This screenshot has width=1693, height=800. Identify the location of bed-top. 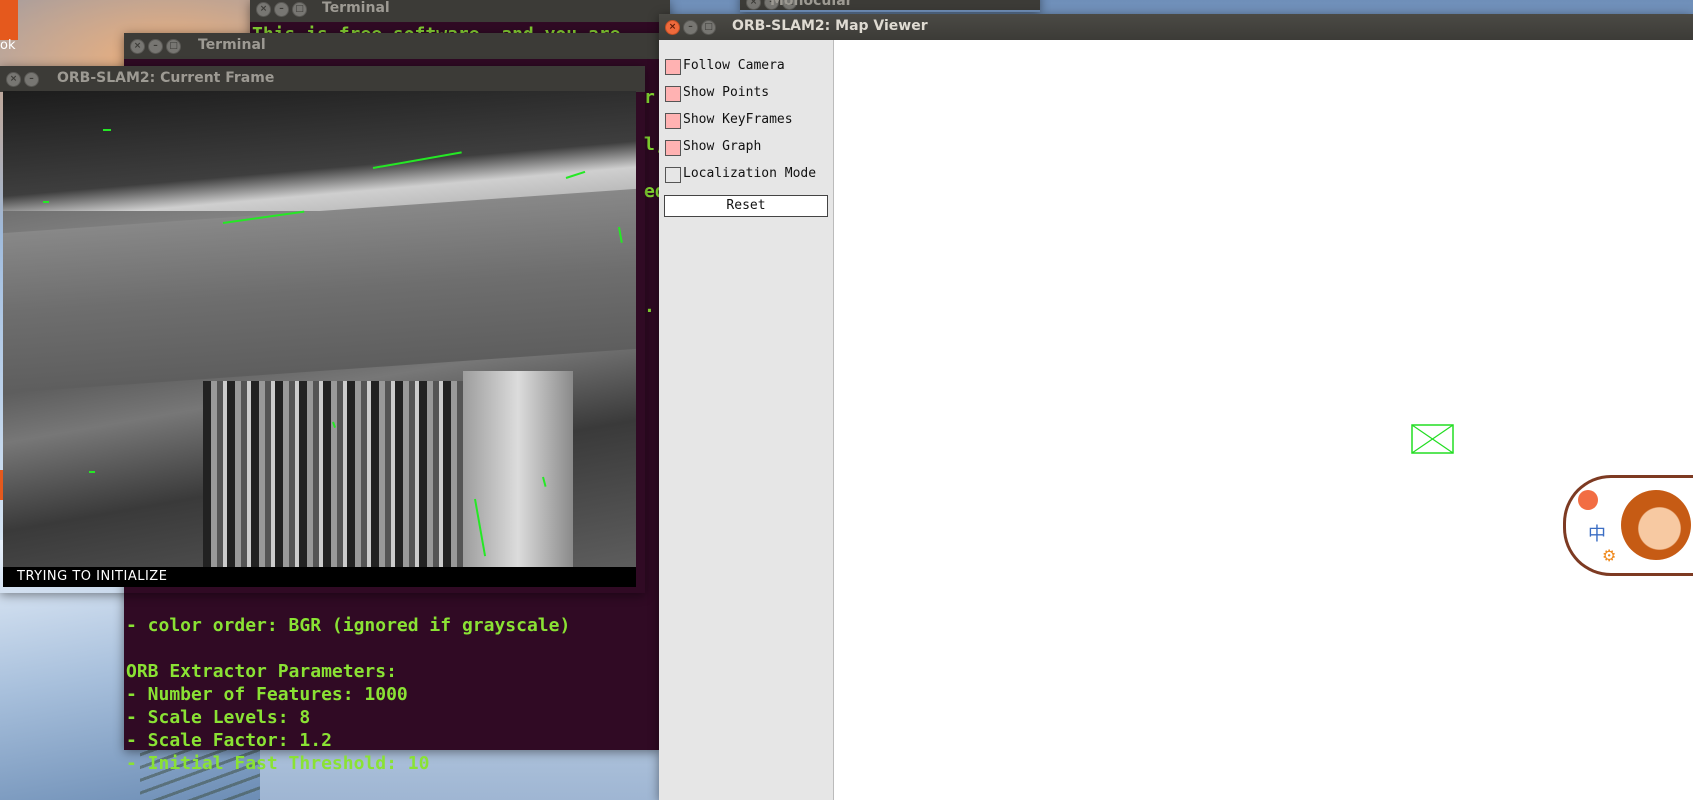
(319, 151).